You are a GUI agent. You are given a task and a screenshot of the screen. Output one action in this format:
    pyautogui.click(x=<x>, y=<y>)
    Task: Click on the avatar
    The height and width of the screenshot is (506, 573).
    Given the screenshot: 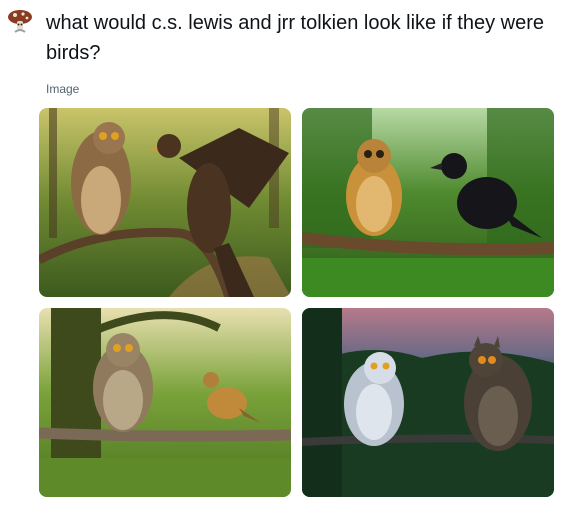 What is the action you would take?
    pyautogui.click(x=21, y=21)
    